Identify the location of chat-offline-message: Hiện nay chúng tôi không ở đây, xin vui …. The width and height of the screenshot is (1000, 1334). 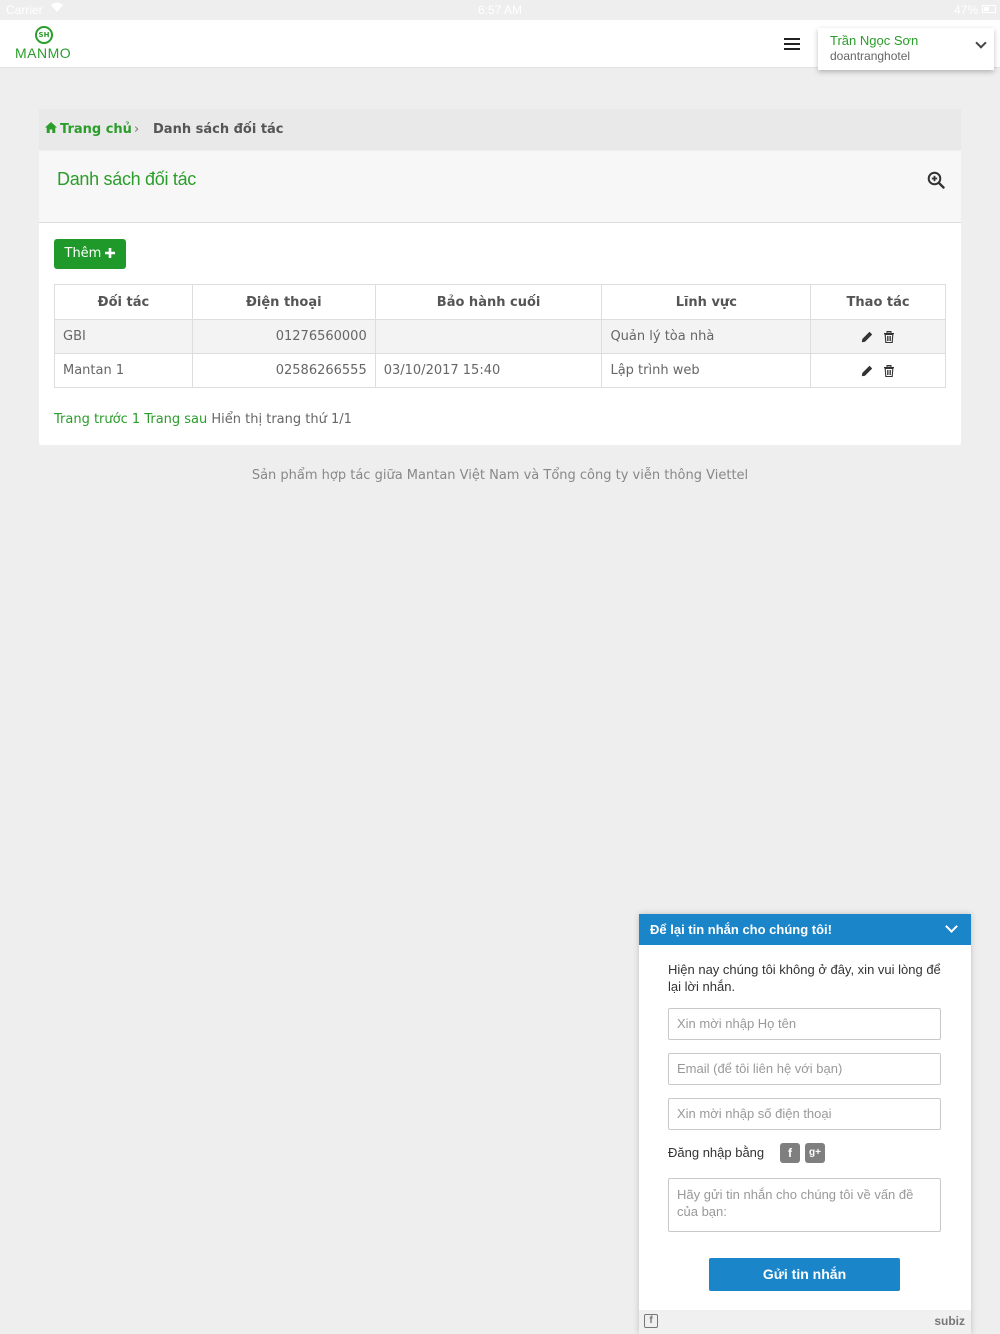
(804, 978).